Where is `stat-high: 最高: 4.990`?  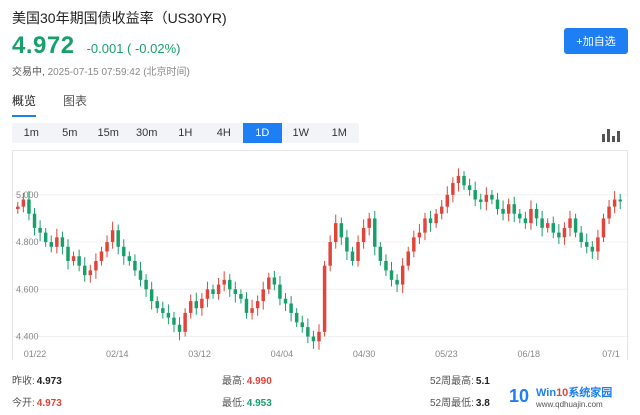
stat-high: 最高: 4.990 is located at coordinates (247, 381).